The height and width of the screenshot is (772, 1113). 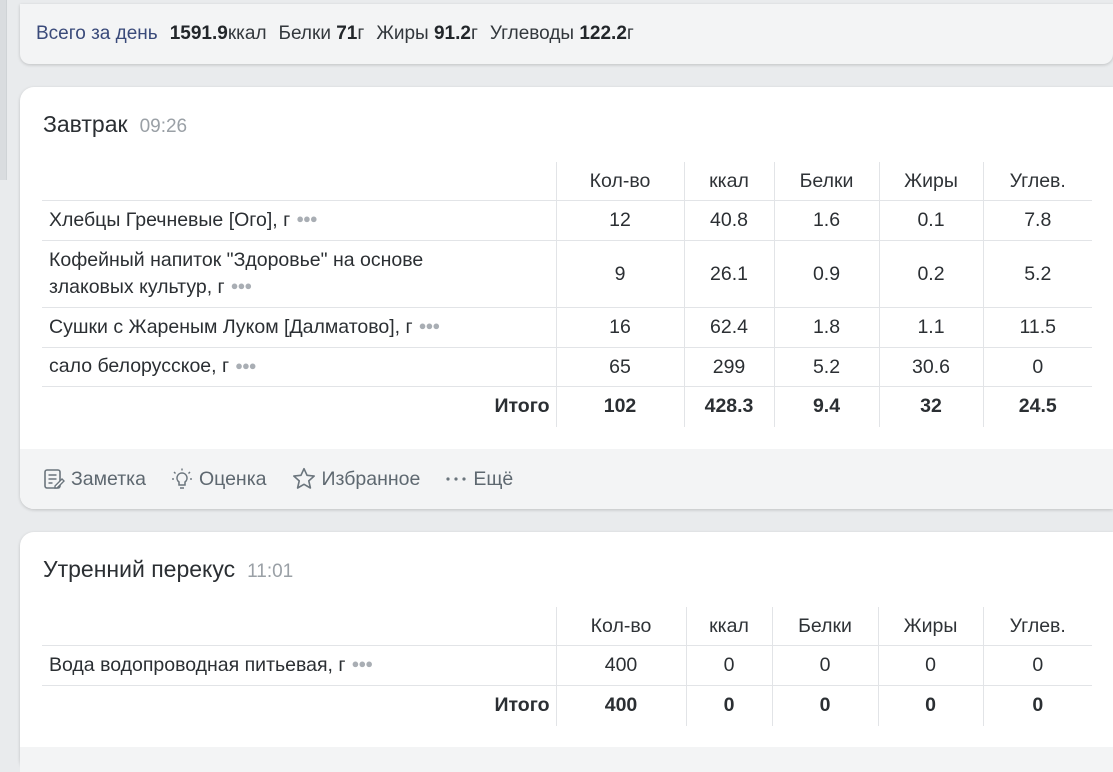 I want to click on lightbulb-icon, so click(x=181, y=478).